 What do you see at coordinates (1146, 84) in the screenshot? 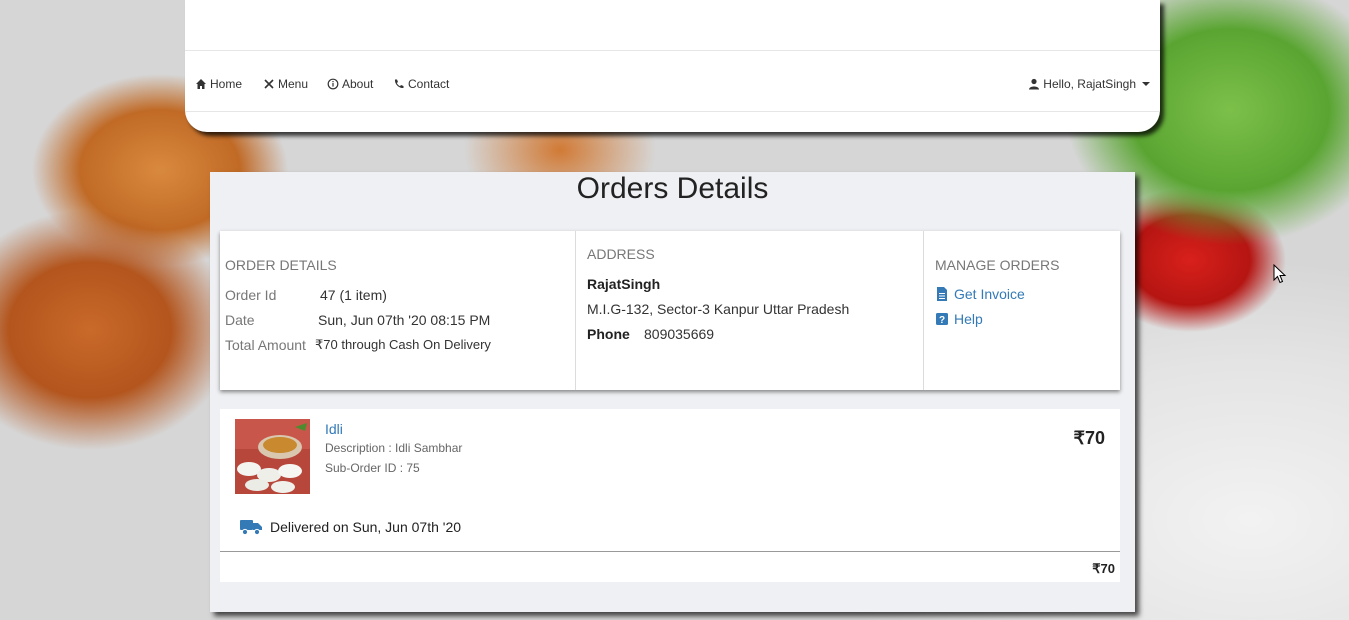
I see `chevron-down-icon` at bounding box center [1146, 84].